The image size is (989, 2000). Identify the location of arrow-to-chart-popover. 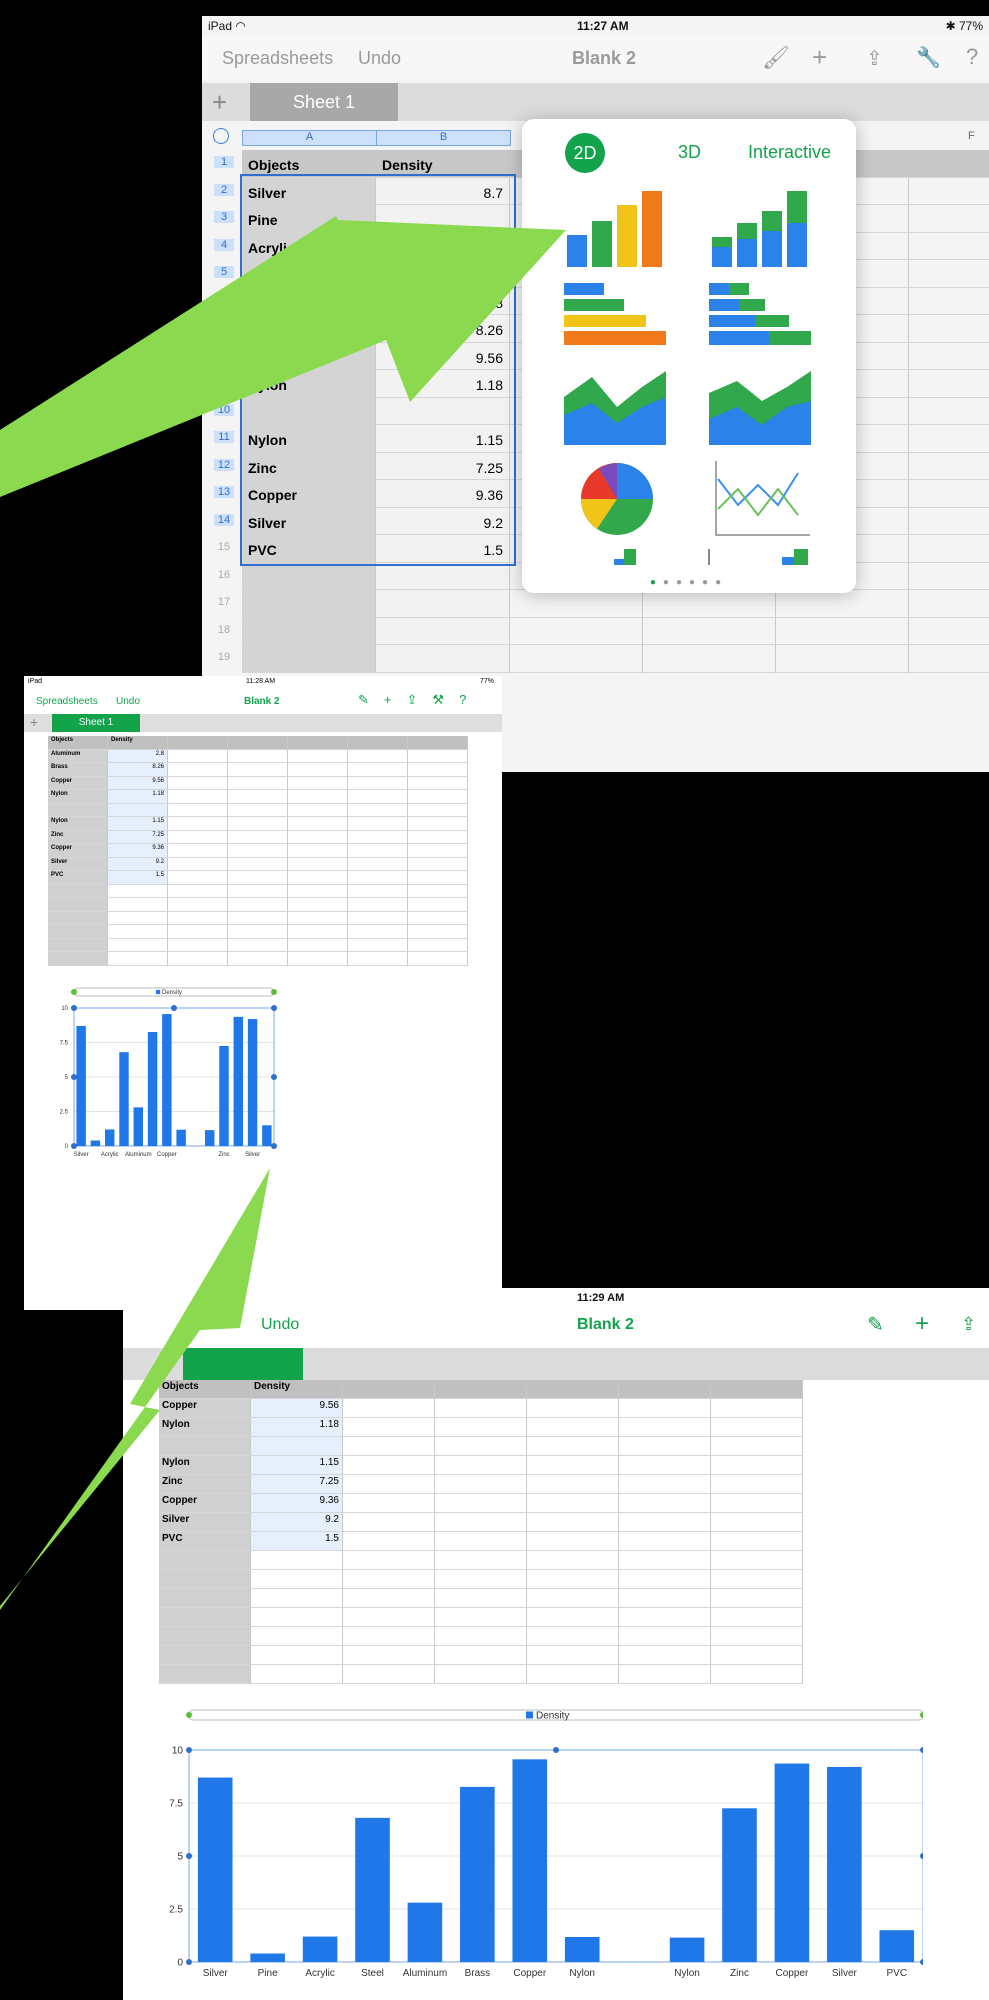
(283, 356).